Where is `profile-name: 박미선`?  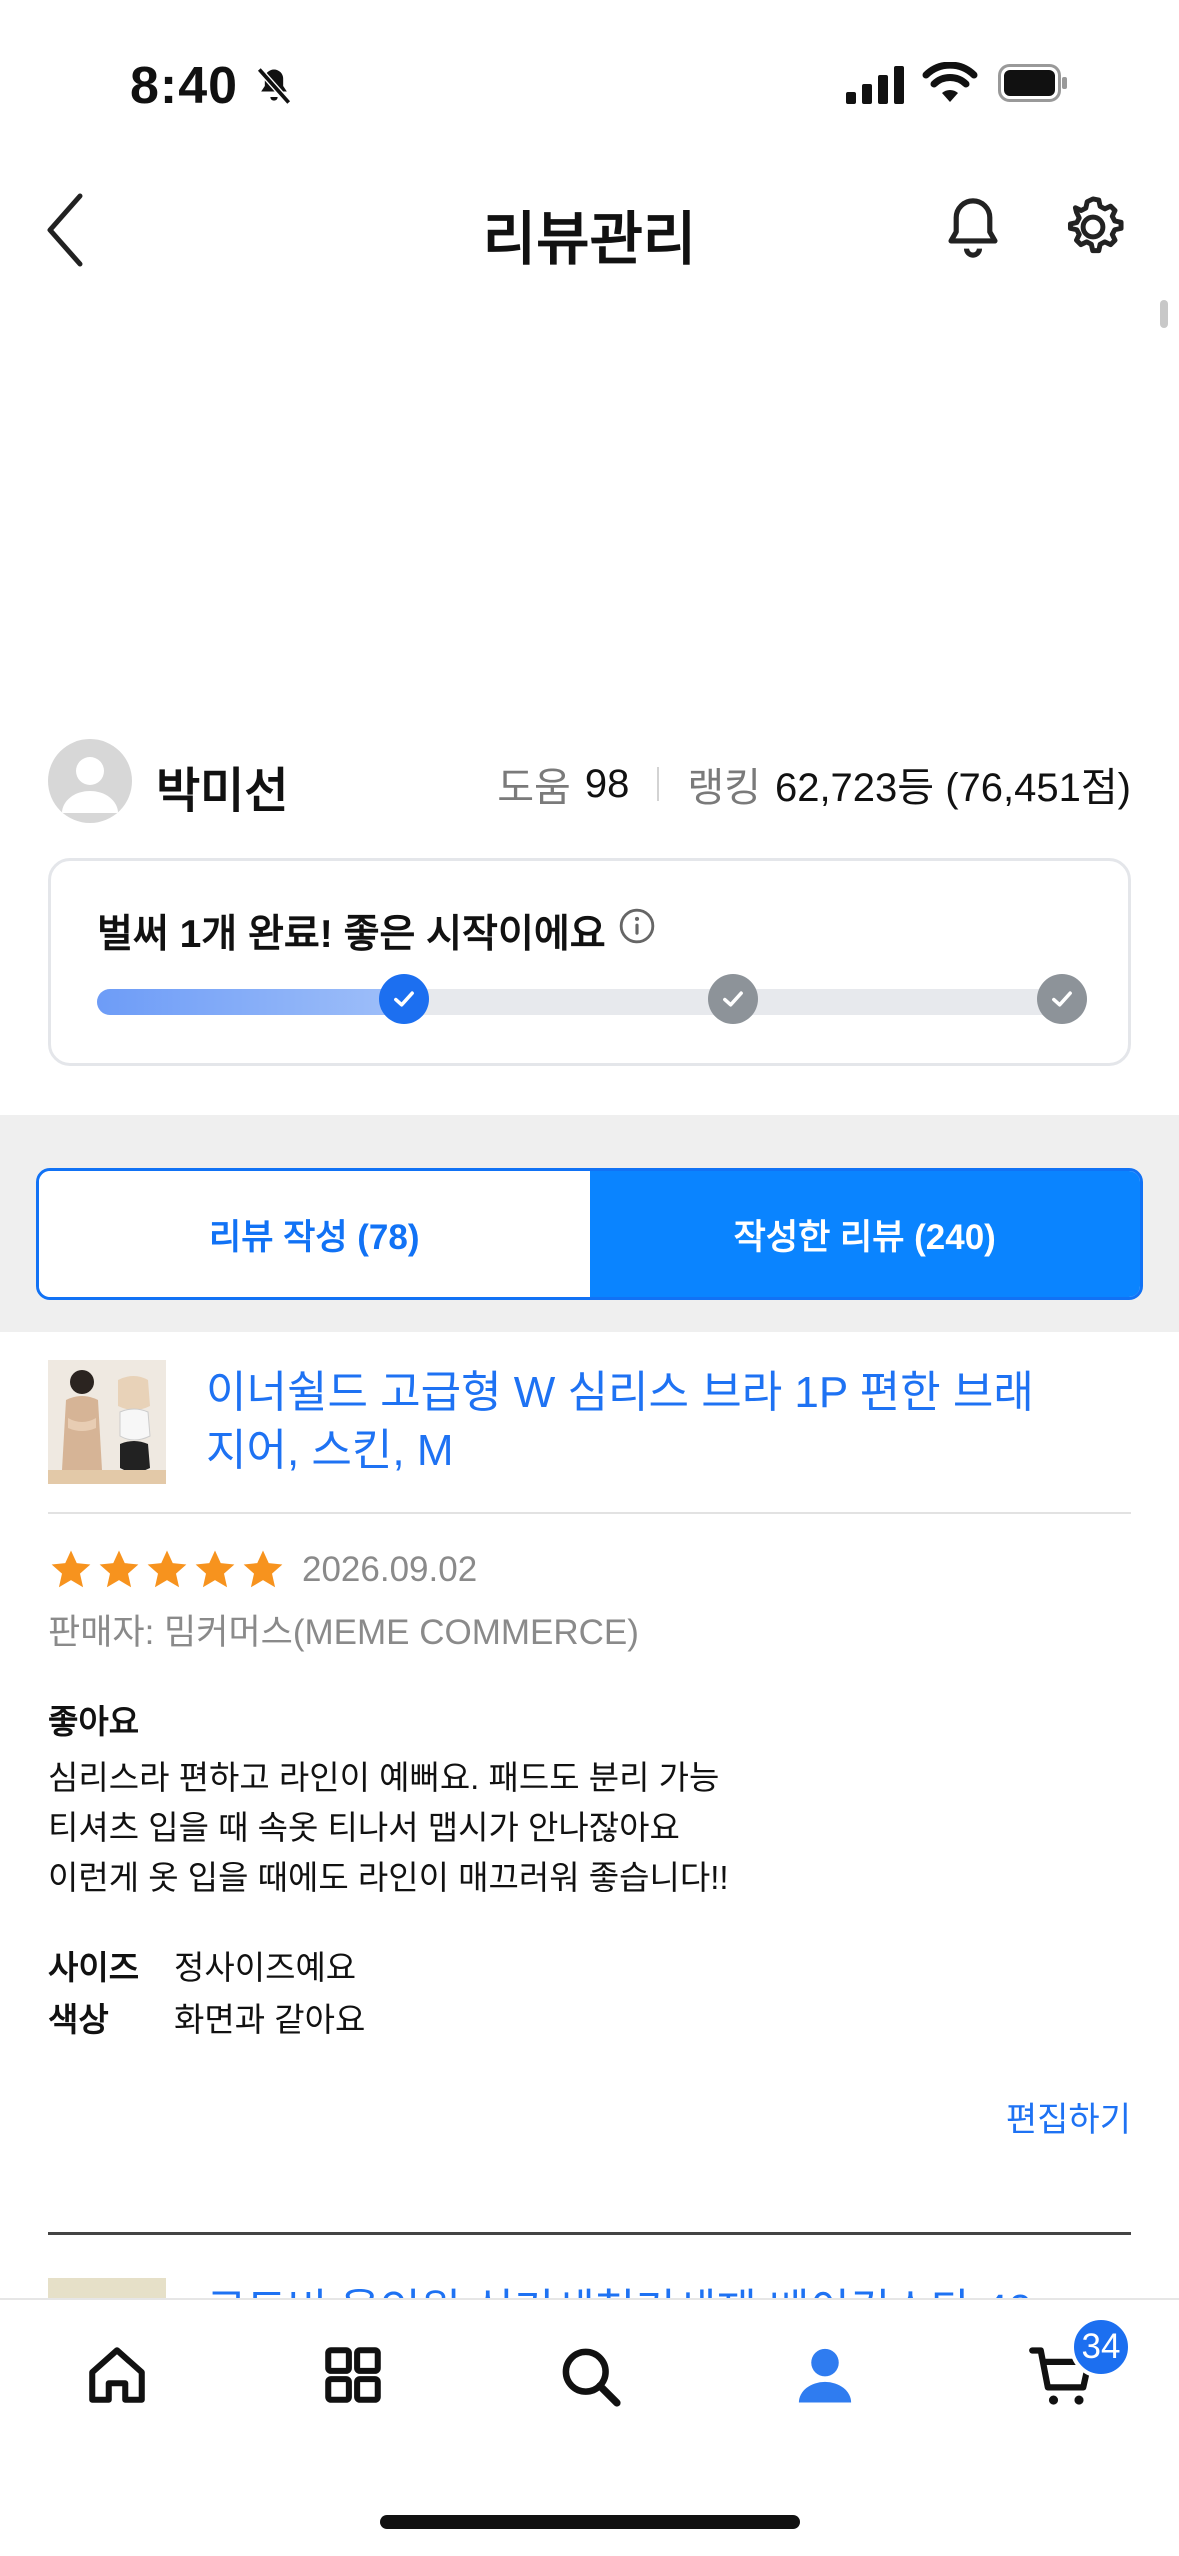 profile-name: 박미선 is located at coordinates (222, 791).